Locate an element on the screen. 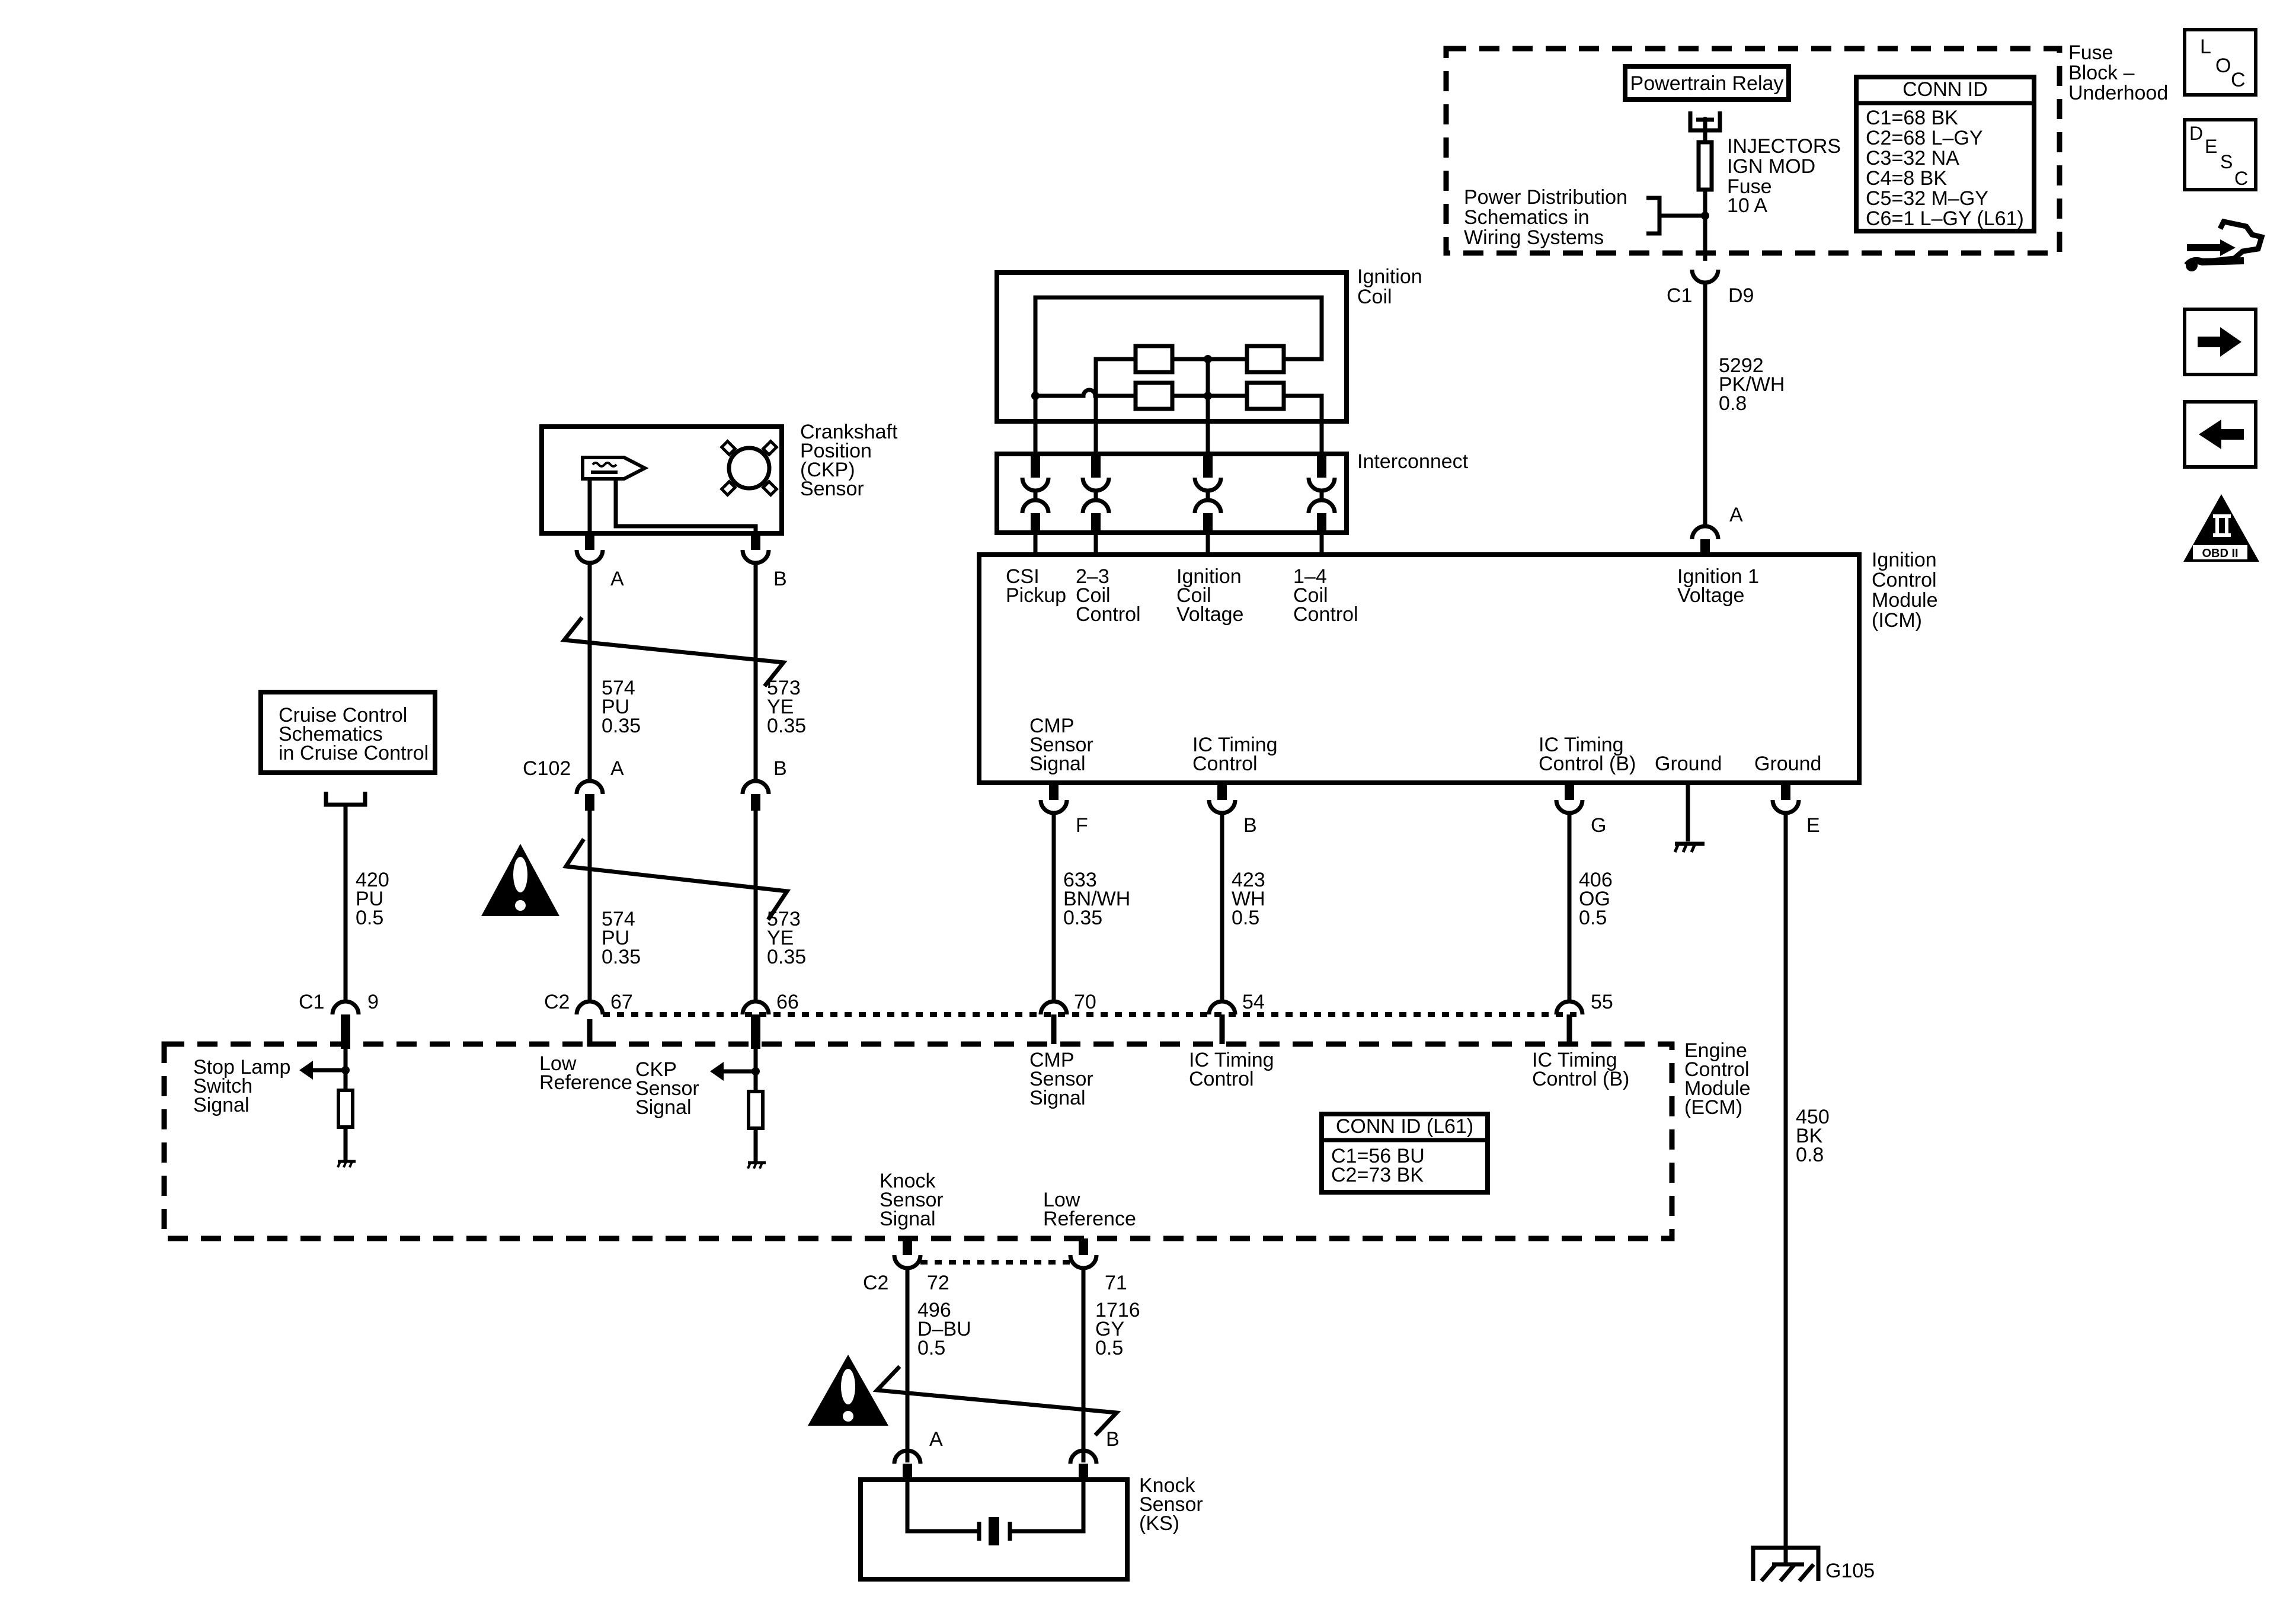 The height and width of the screenshot is (1610, 2296). ckp-sensor-box is located at coordinates (661, 480).